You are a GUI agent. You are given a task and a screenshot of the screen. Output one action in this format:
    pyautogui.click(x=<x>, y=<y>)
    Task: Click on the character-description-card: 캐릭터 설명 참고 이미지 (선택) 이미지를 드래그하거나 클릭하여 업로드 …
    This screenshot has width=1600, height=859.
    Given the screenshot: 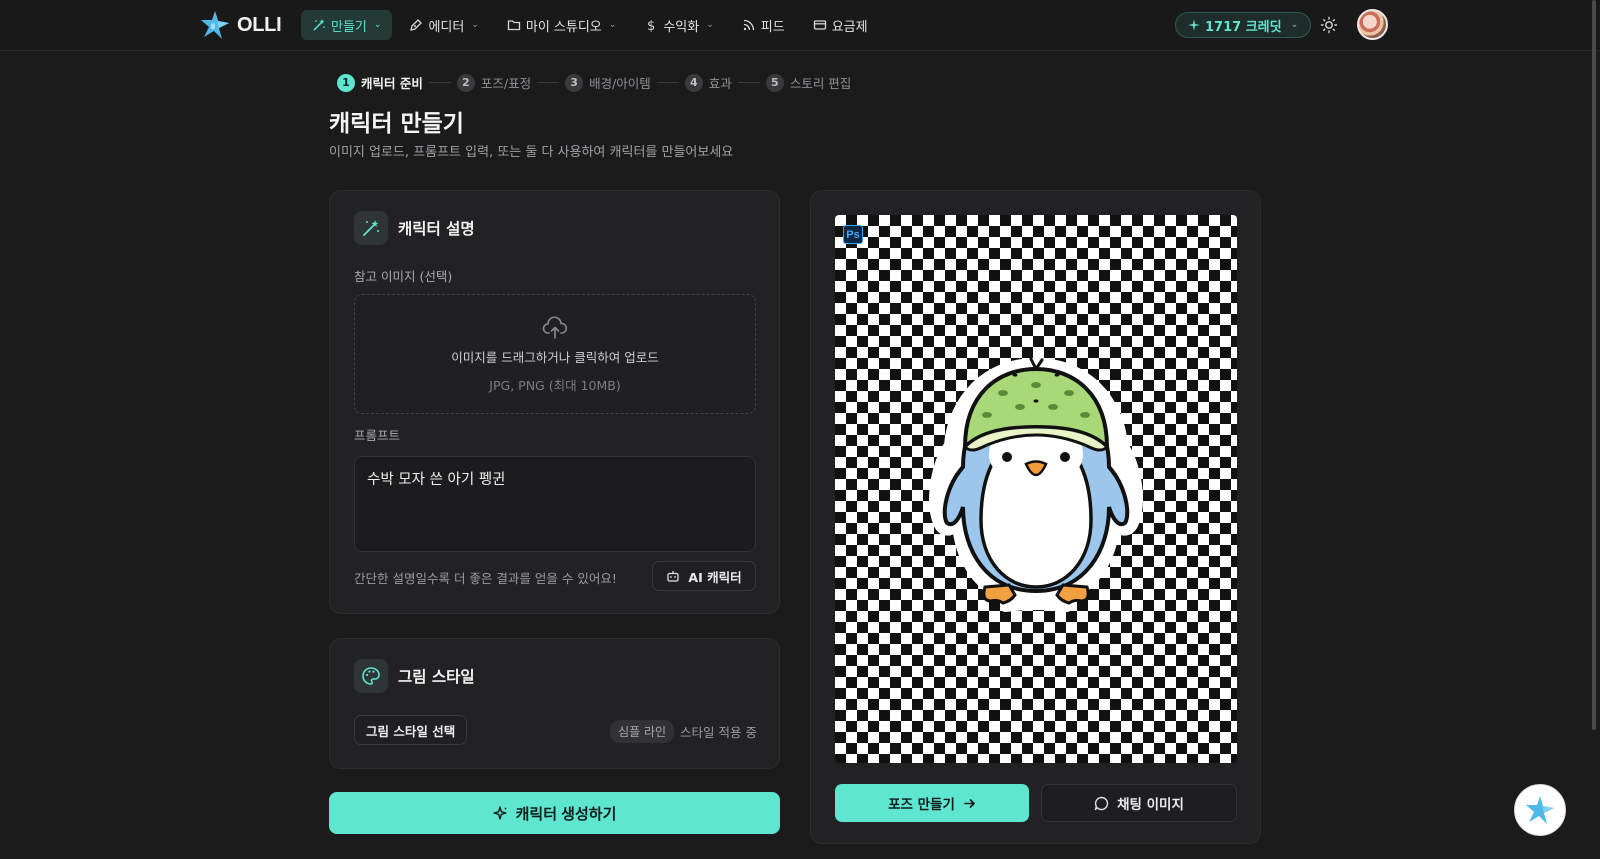 What is the action you would take?
    pyautogui.click(x=554, y=402)
    